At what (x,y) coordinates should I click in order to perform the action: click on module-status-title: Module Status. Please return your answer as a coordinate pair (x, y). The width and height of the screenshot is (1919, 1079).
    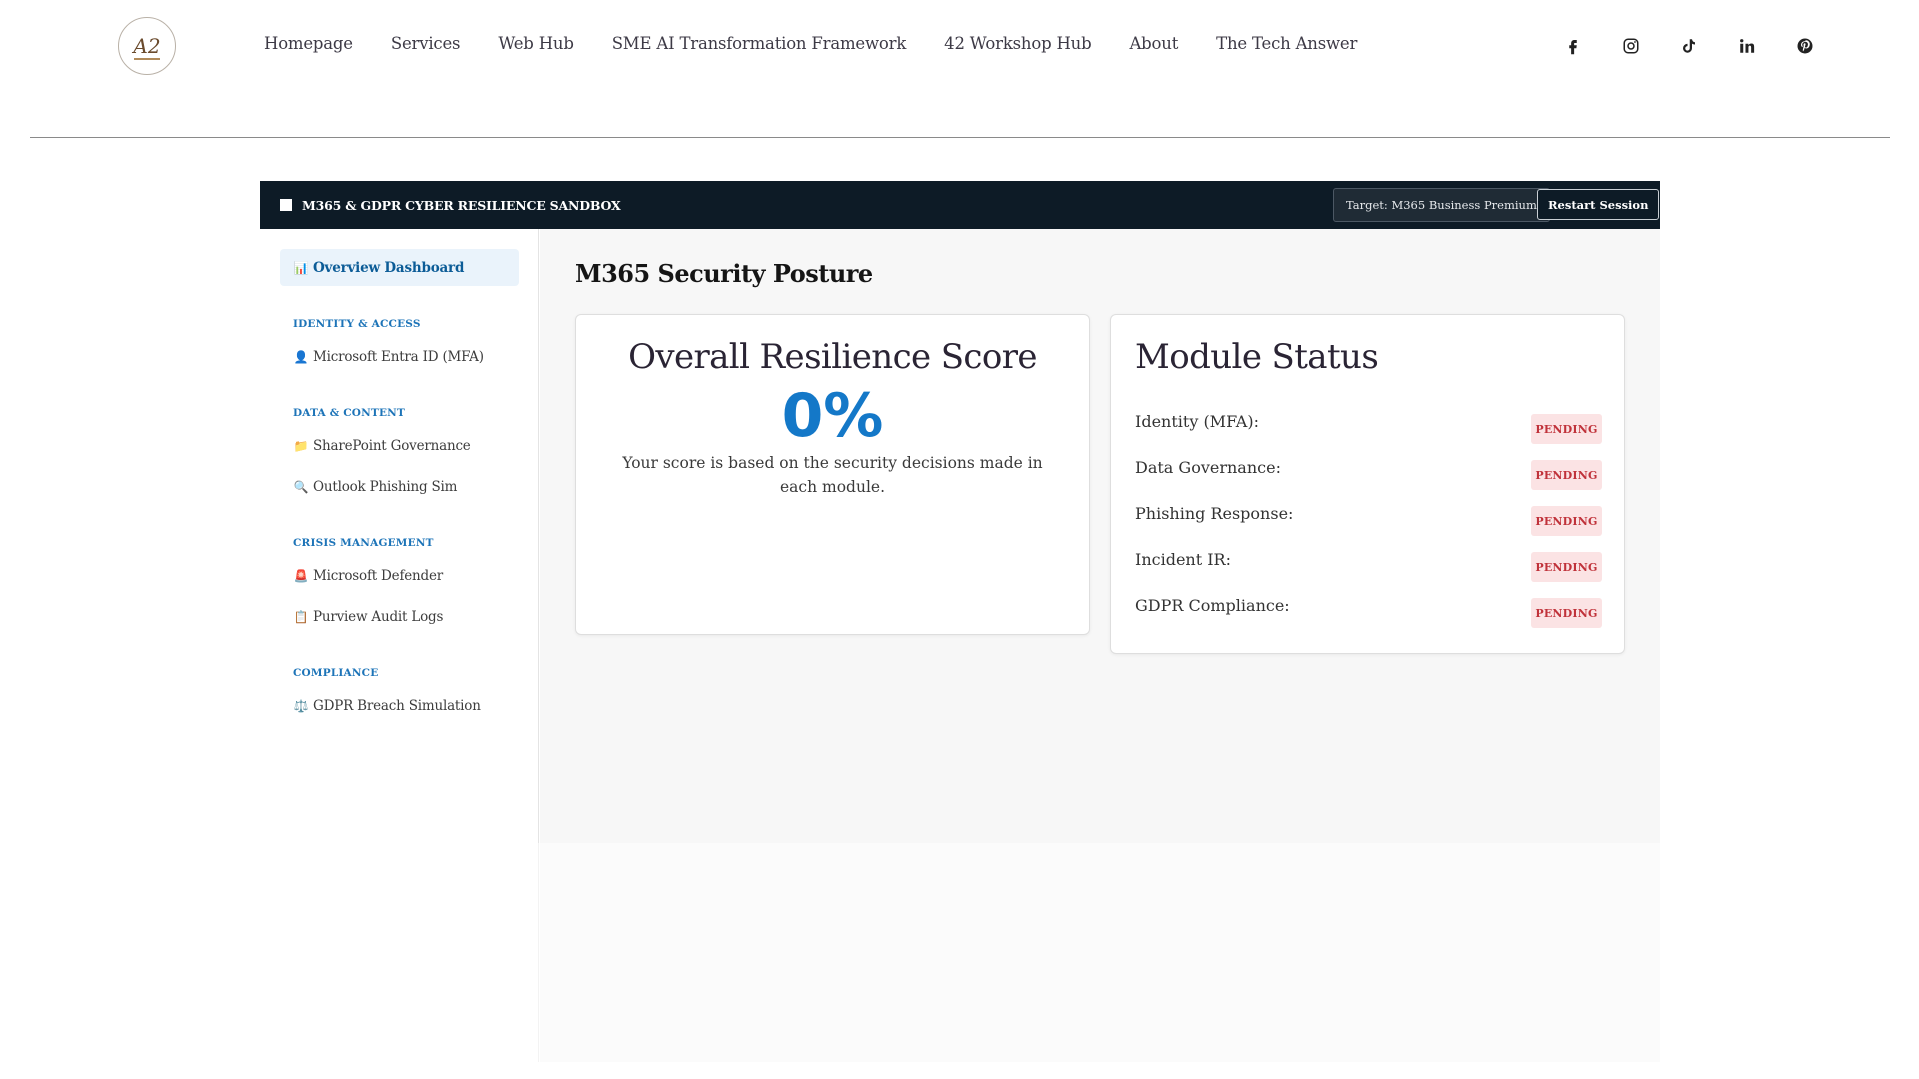
    Looking at the image, I should click on (1257, 357).